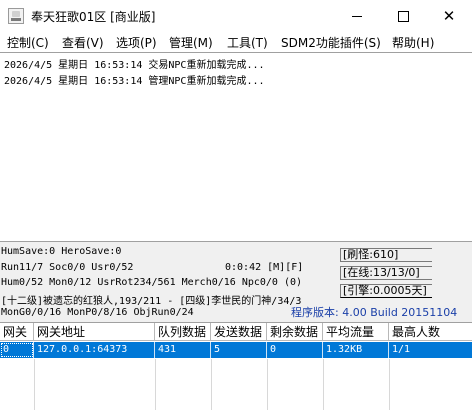  What do you see at coordinates (295, 350) in the screenshot?
I see `cell-remaining: 0` at bounding box center [295, 350].